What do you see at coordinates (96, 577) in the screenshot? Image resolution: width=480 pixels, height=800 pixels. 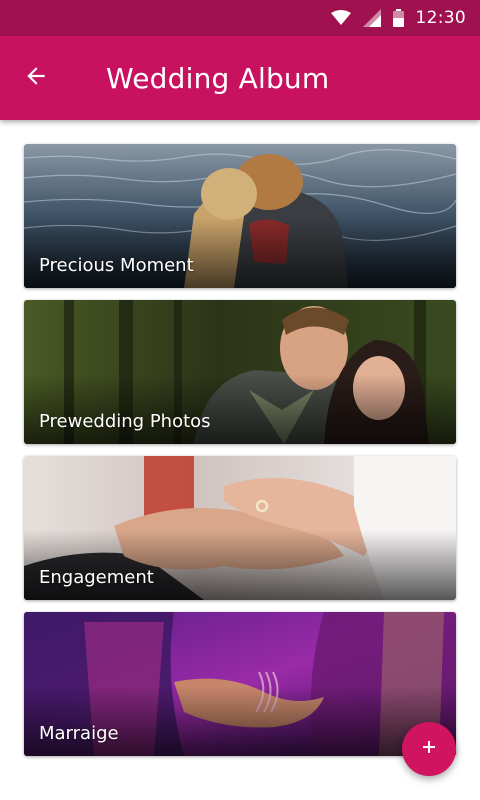 I see `album-label: Engagement` at bounding box center [96, 577].